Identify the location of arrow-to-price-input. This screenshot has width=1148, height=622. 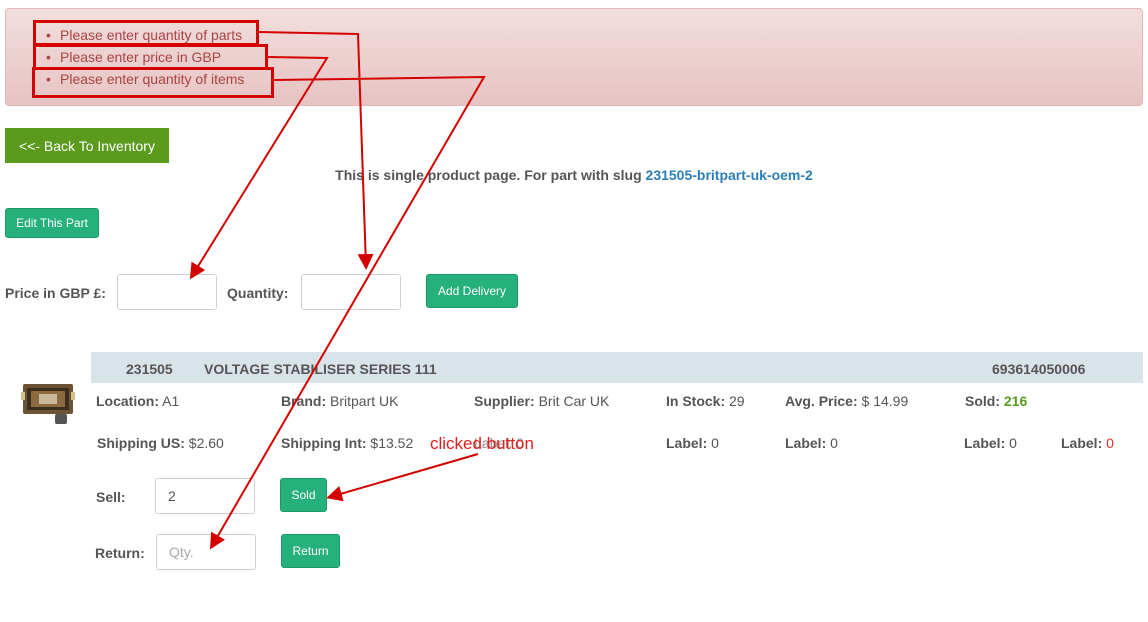
(259, 168).